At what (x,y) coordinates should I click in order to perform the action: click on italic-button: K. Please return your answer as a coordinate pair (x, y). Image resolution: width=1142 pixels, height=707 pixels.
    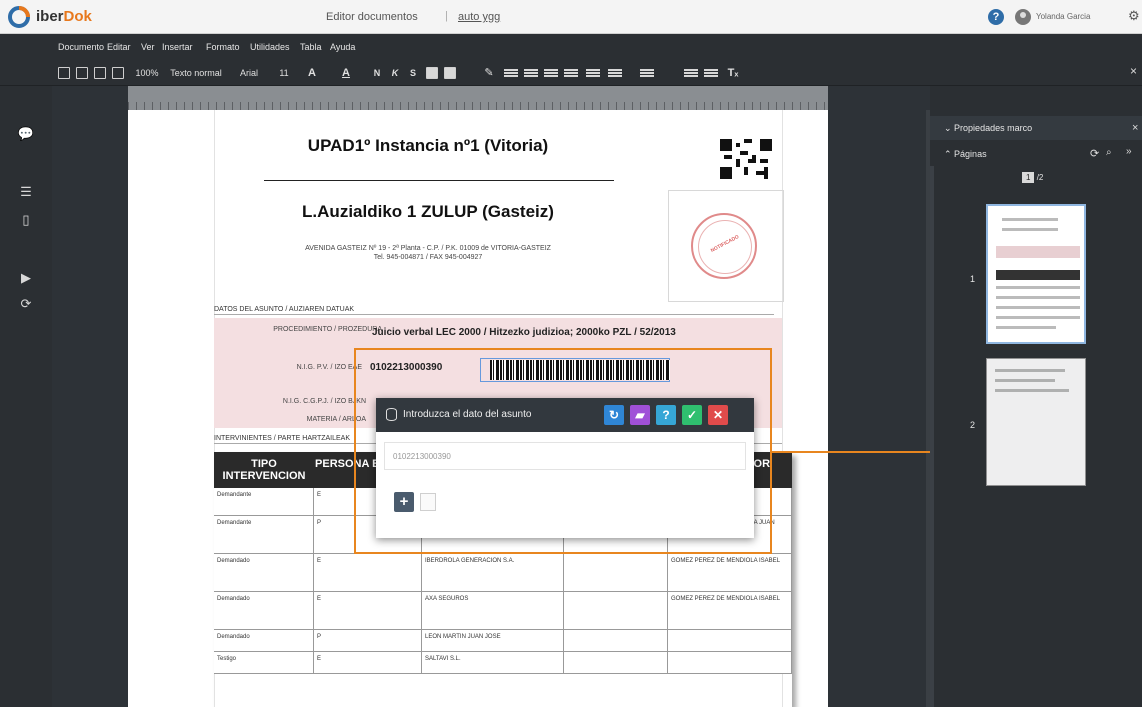
    Looking at the image, I should click on (395, 73).